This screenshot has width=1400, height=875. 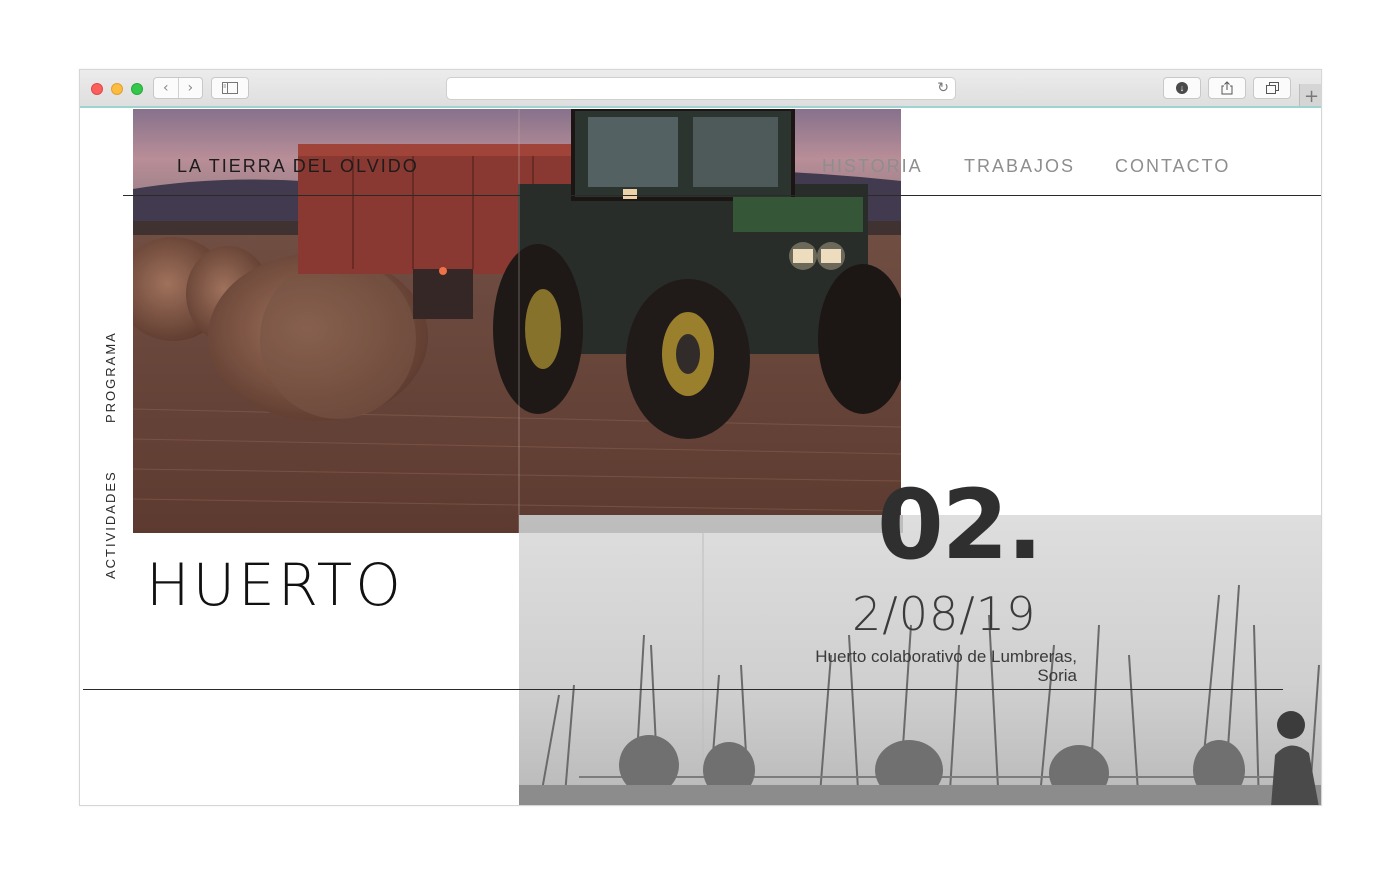 I want to click on sidebar-icon, so click(x=230, y=88).